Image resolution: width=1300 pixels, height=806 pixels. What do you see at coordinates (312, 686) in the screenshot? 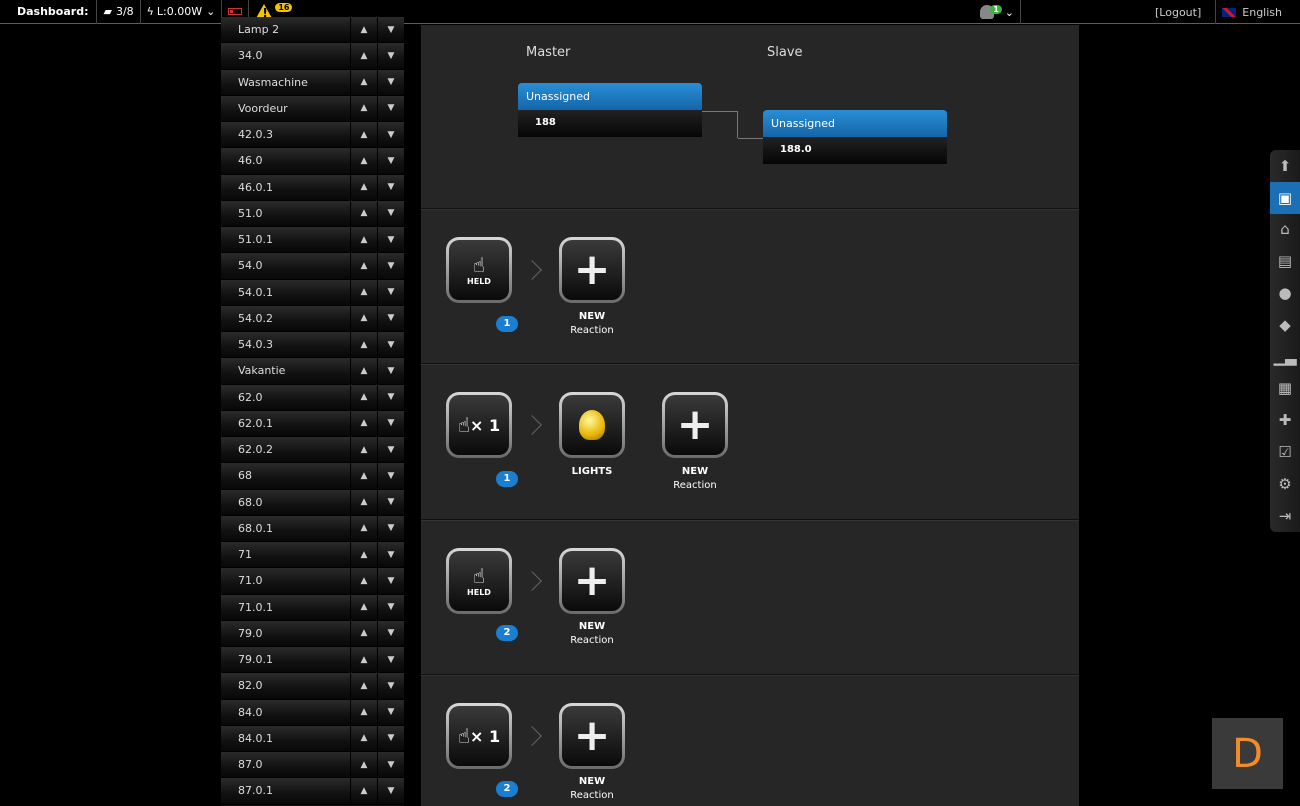
I see `list-item: 82.0 ▲ ▼` at bounding box center [312, 686].